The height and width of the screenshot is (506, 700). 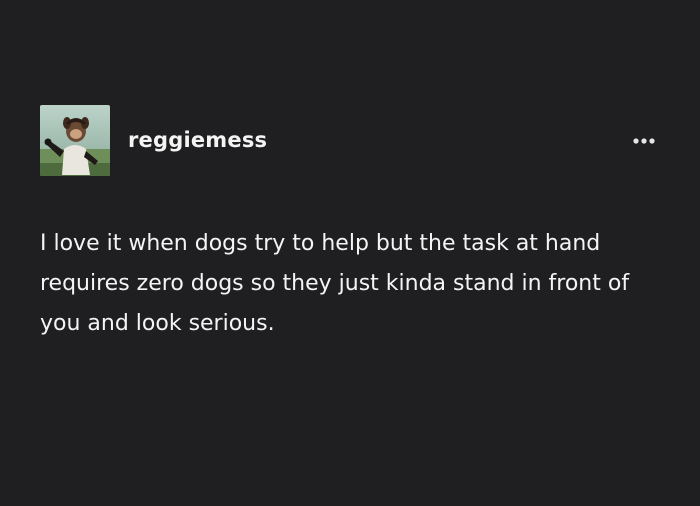 I want to click on ellipsis-icon, so click(x=644, y=141).